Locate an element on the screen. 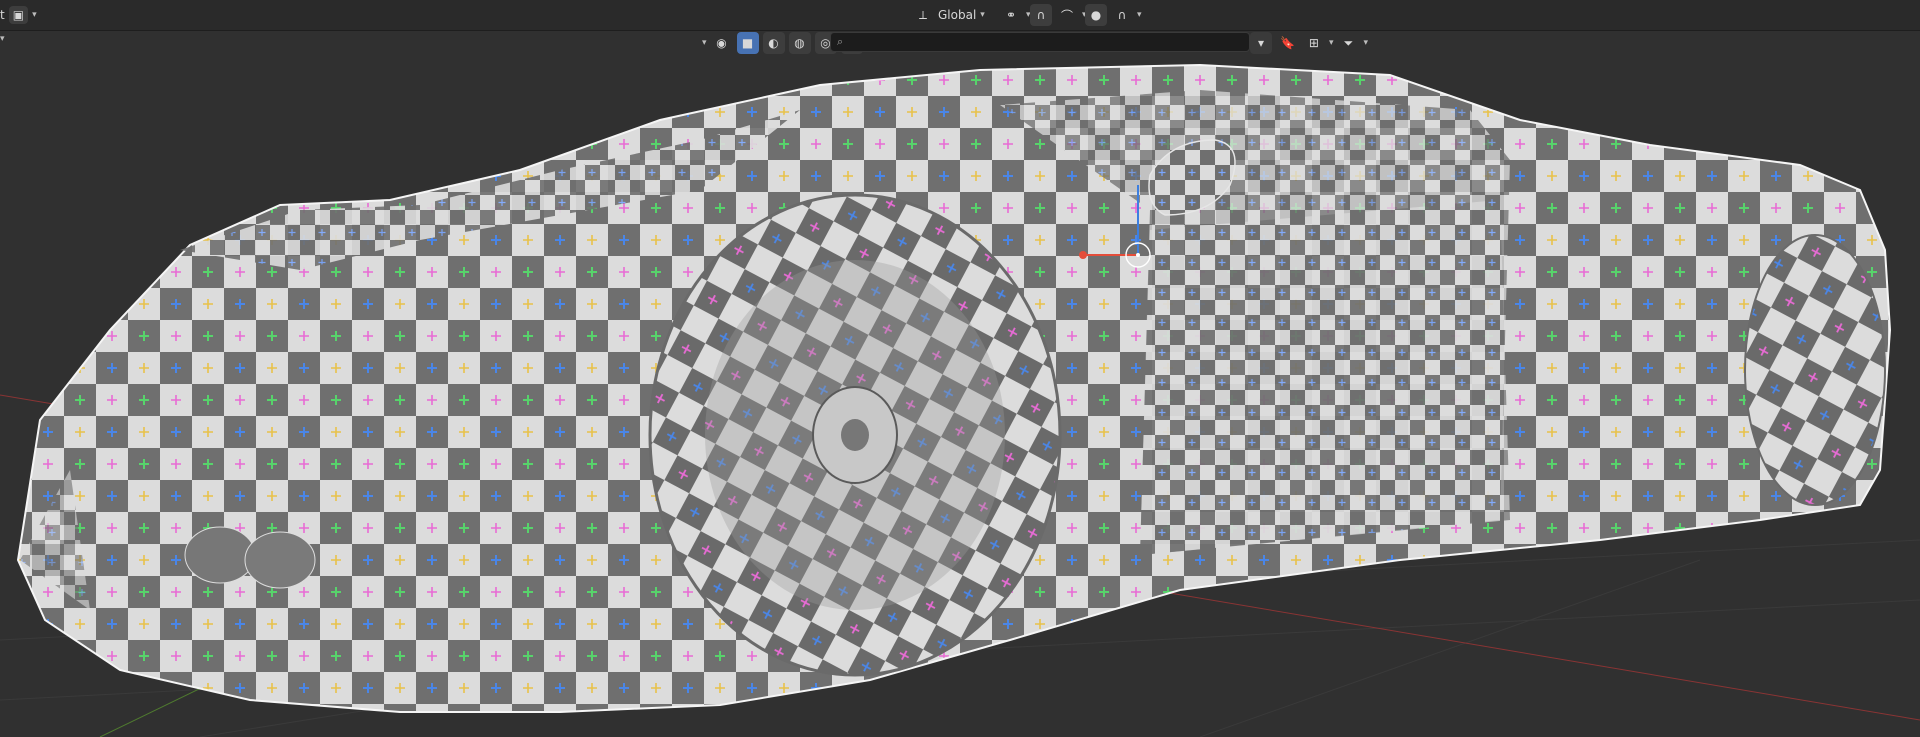 The height and width of the screenshot is (737, 1920). transform-orientation-label: Global is located at coordinates (957, 15).